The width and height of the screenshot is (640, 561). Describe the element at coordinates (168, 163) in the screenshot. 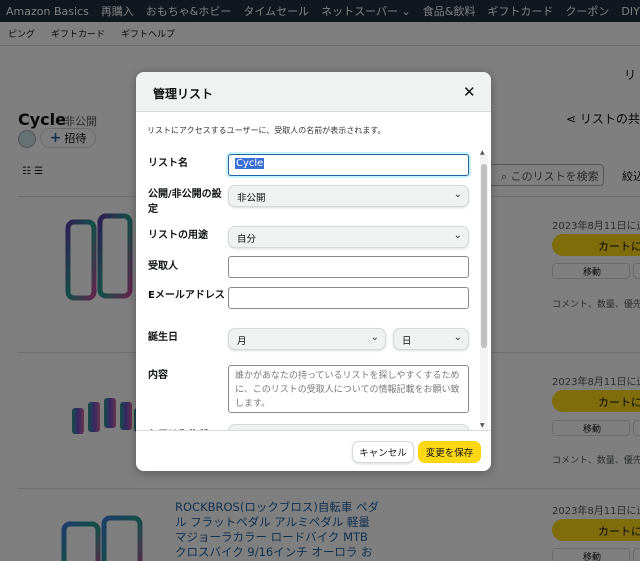

I see `list-name-label: リスト名` at that location.